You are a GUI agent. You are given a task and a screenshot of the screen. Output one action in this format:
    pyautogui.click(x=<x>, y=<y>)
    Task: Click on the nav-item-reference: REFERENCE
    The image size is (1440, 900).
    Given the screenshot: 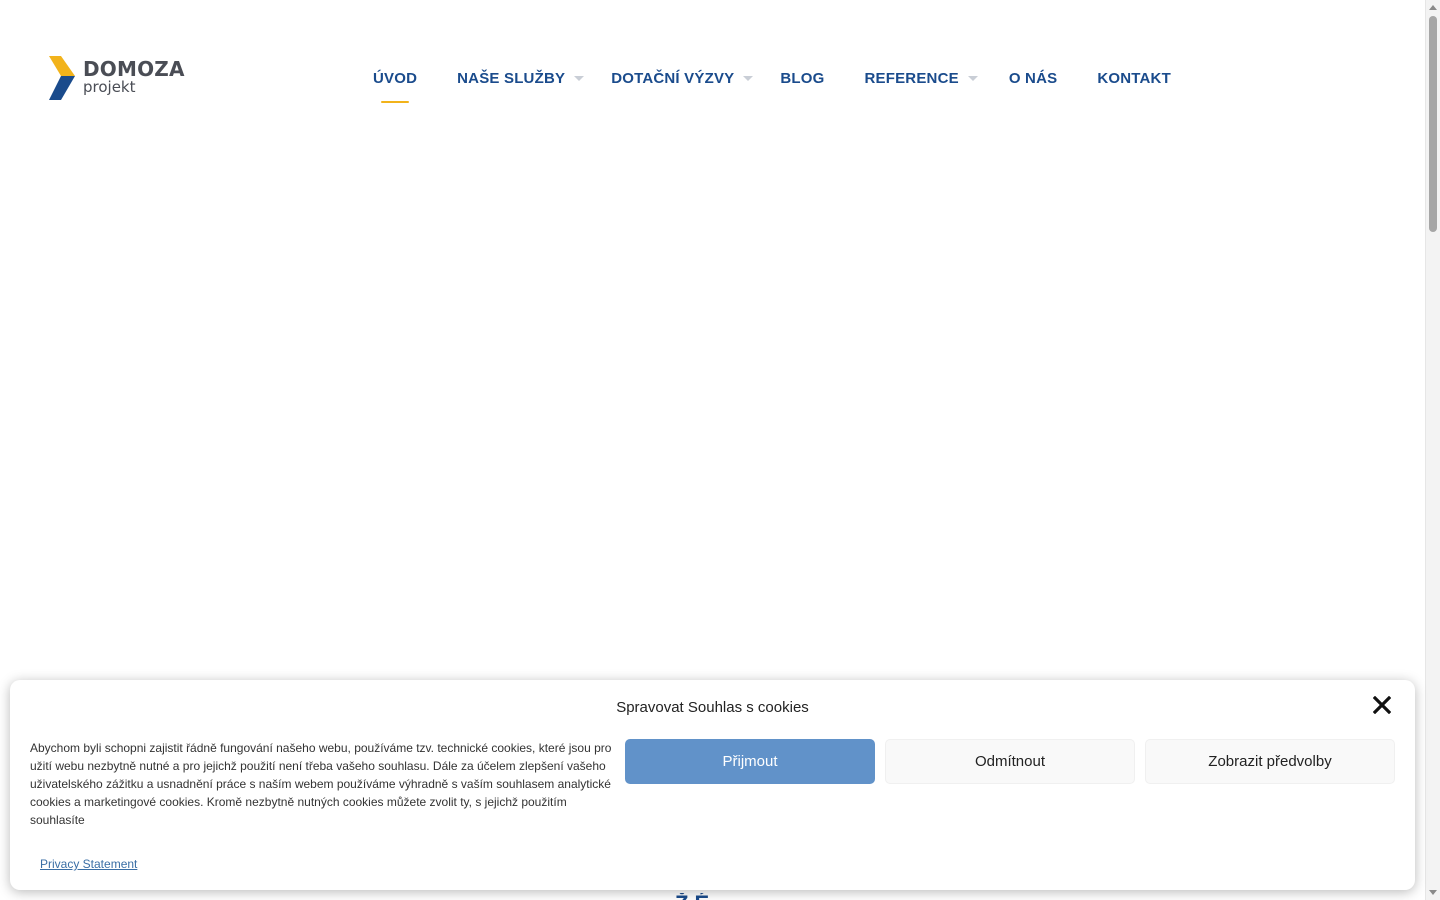 What is the action you would take?
    pyautogui.click(x=921, y=78)
    